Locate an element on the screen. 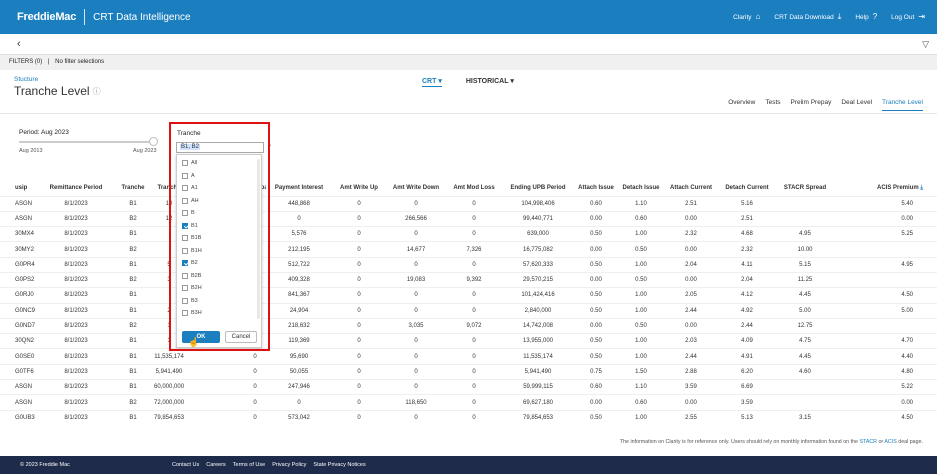  column-header: Ending UPB Period is located at coordinates (538, 188).